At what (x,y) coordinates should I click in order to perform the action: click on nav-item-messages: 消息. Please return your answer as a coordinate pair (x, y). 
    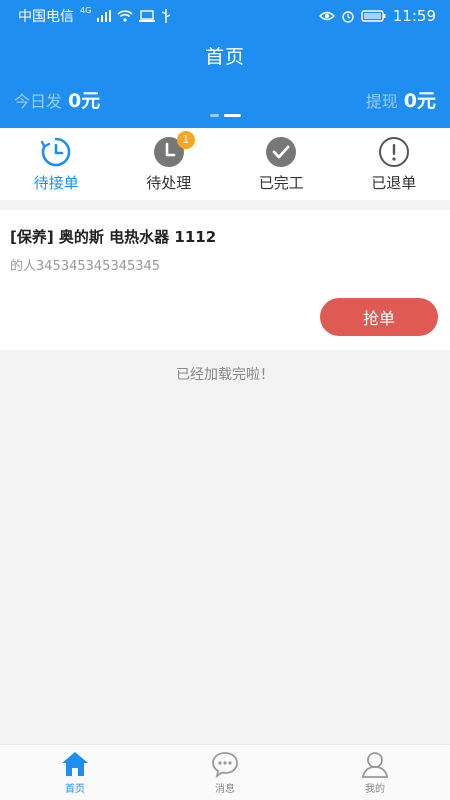
    Looking at the image, I should click on (225, 772).